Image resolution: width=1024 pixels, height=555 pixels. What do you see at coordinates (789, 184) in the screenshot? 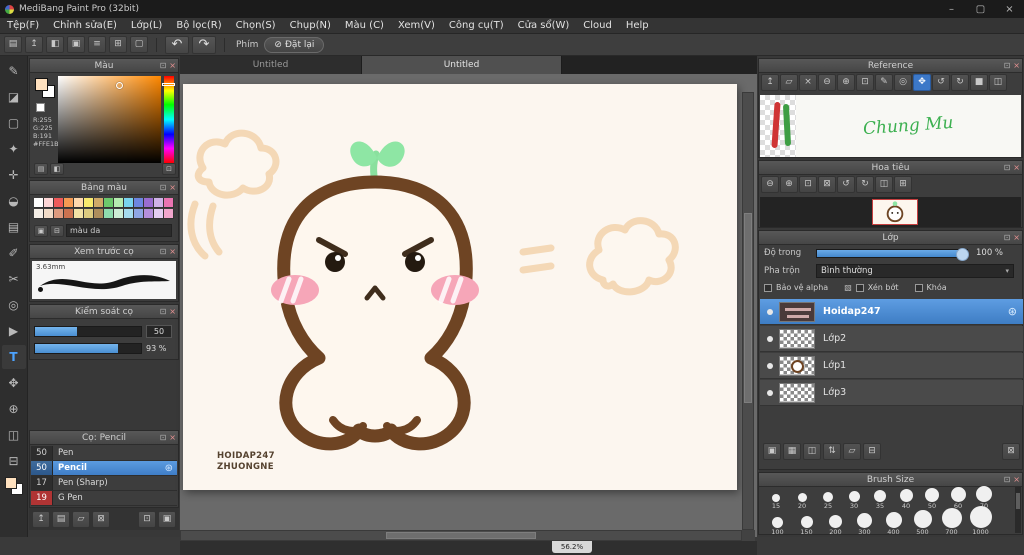
I see `zoom-in-icon: ⊕` at bounding box center [789, 184].